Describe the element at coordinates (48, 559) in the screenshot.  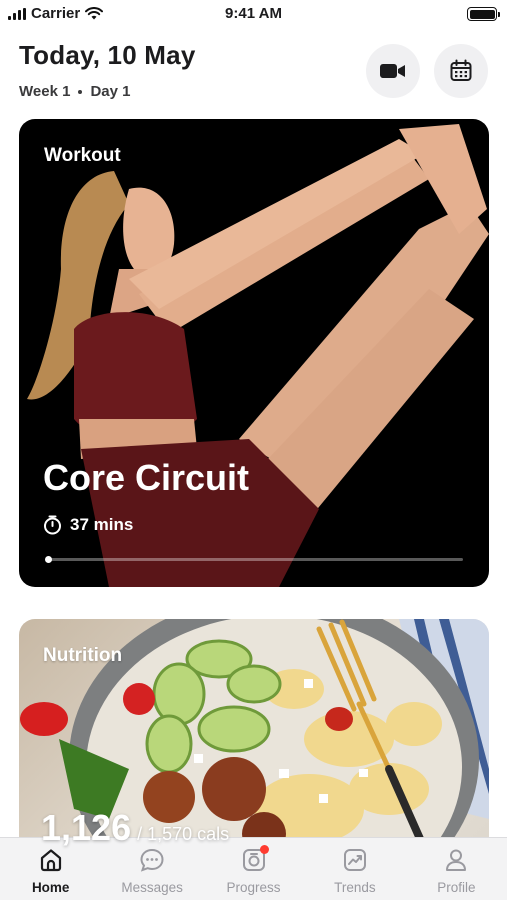
I see `workout-progress-knob` at that location.